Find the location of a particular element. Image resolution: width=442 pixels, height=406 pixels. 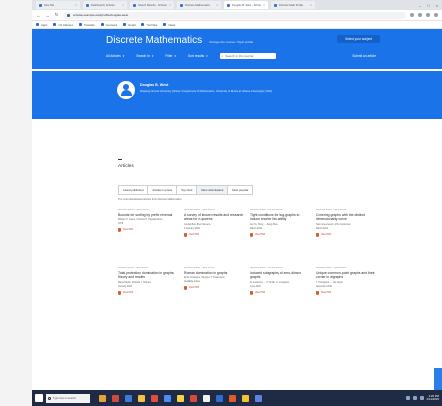

back-icon: ← is located at coordinates (38, 15).